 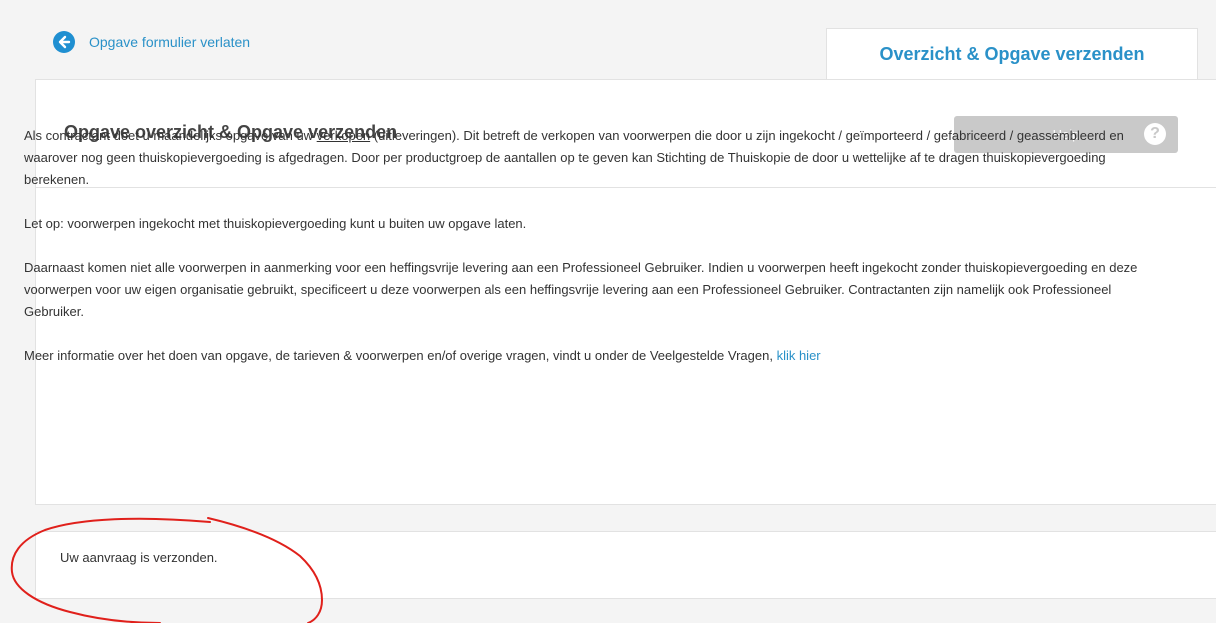 I want to click on status-panel: Uw aanvraag is verzonden., so click(x=625, y=565).